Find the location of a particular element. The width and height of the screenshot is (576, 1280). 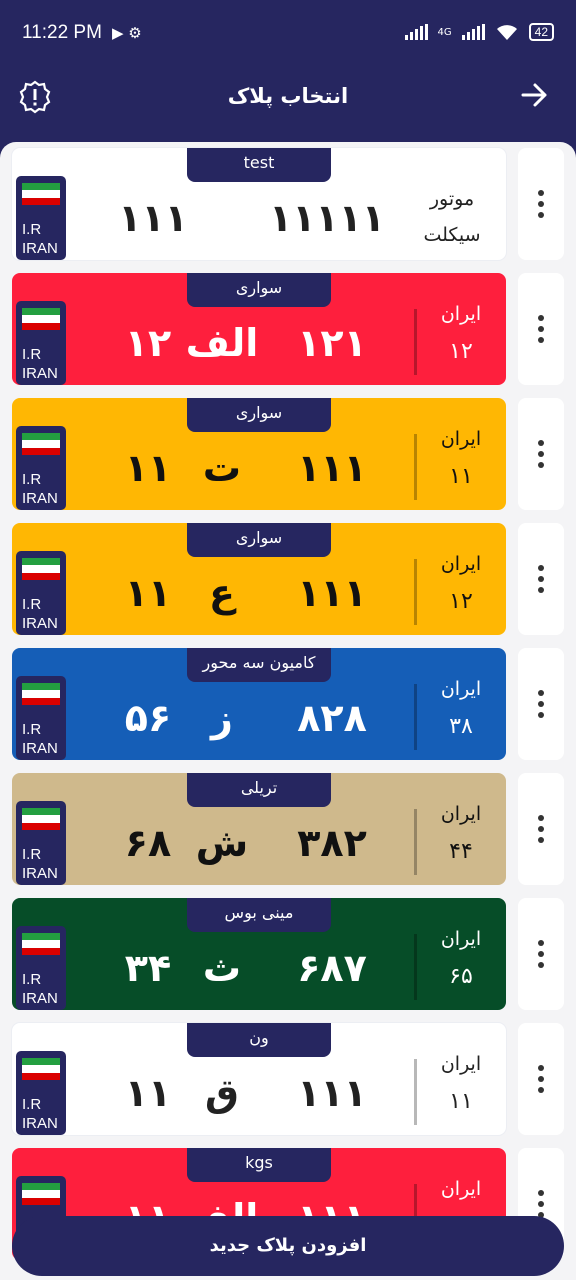

plate-number-part: ۶۸۷ is located at coordinates (332, 968).